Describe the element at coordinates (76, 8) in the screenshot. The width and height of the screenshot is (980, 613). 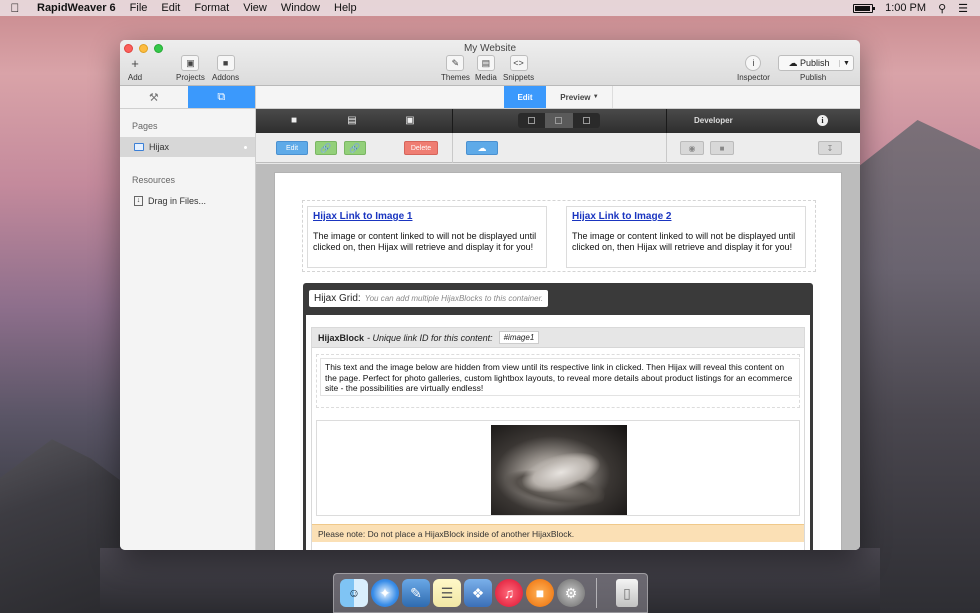
I see `menu-app-name: RapidWeaver 6` at that location.